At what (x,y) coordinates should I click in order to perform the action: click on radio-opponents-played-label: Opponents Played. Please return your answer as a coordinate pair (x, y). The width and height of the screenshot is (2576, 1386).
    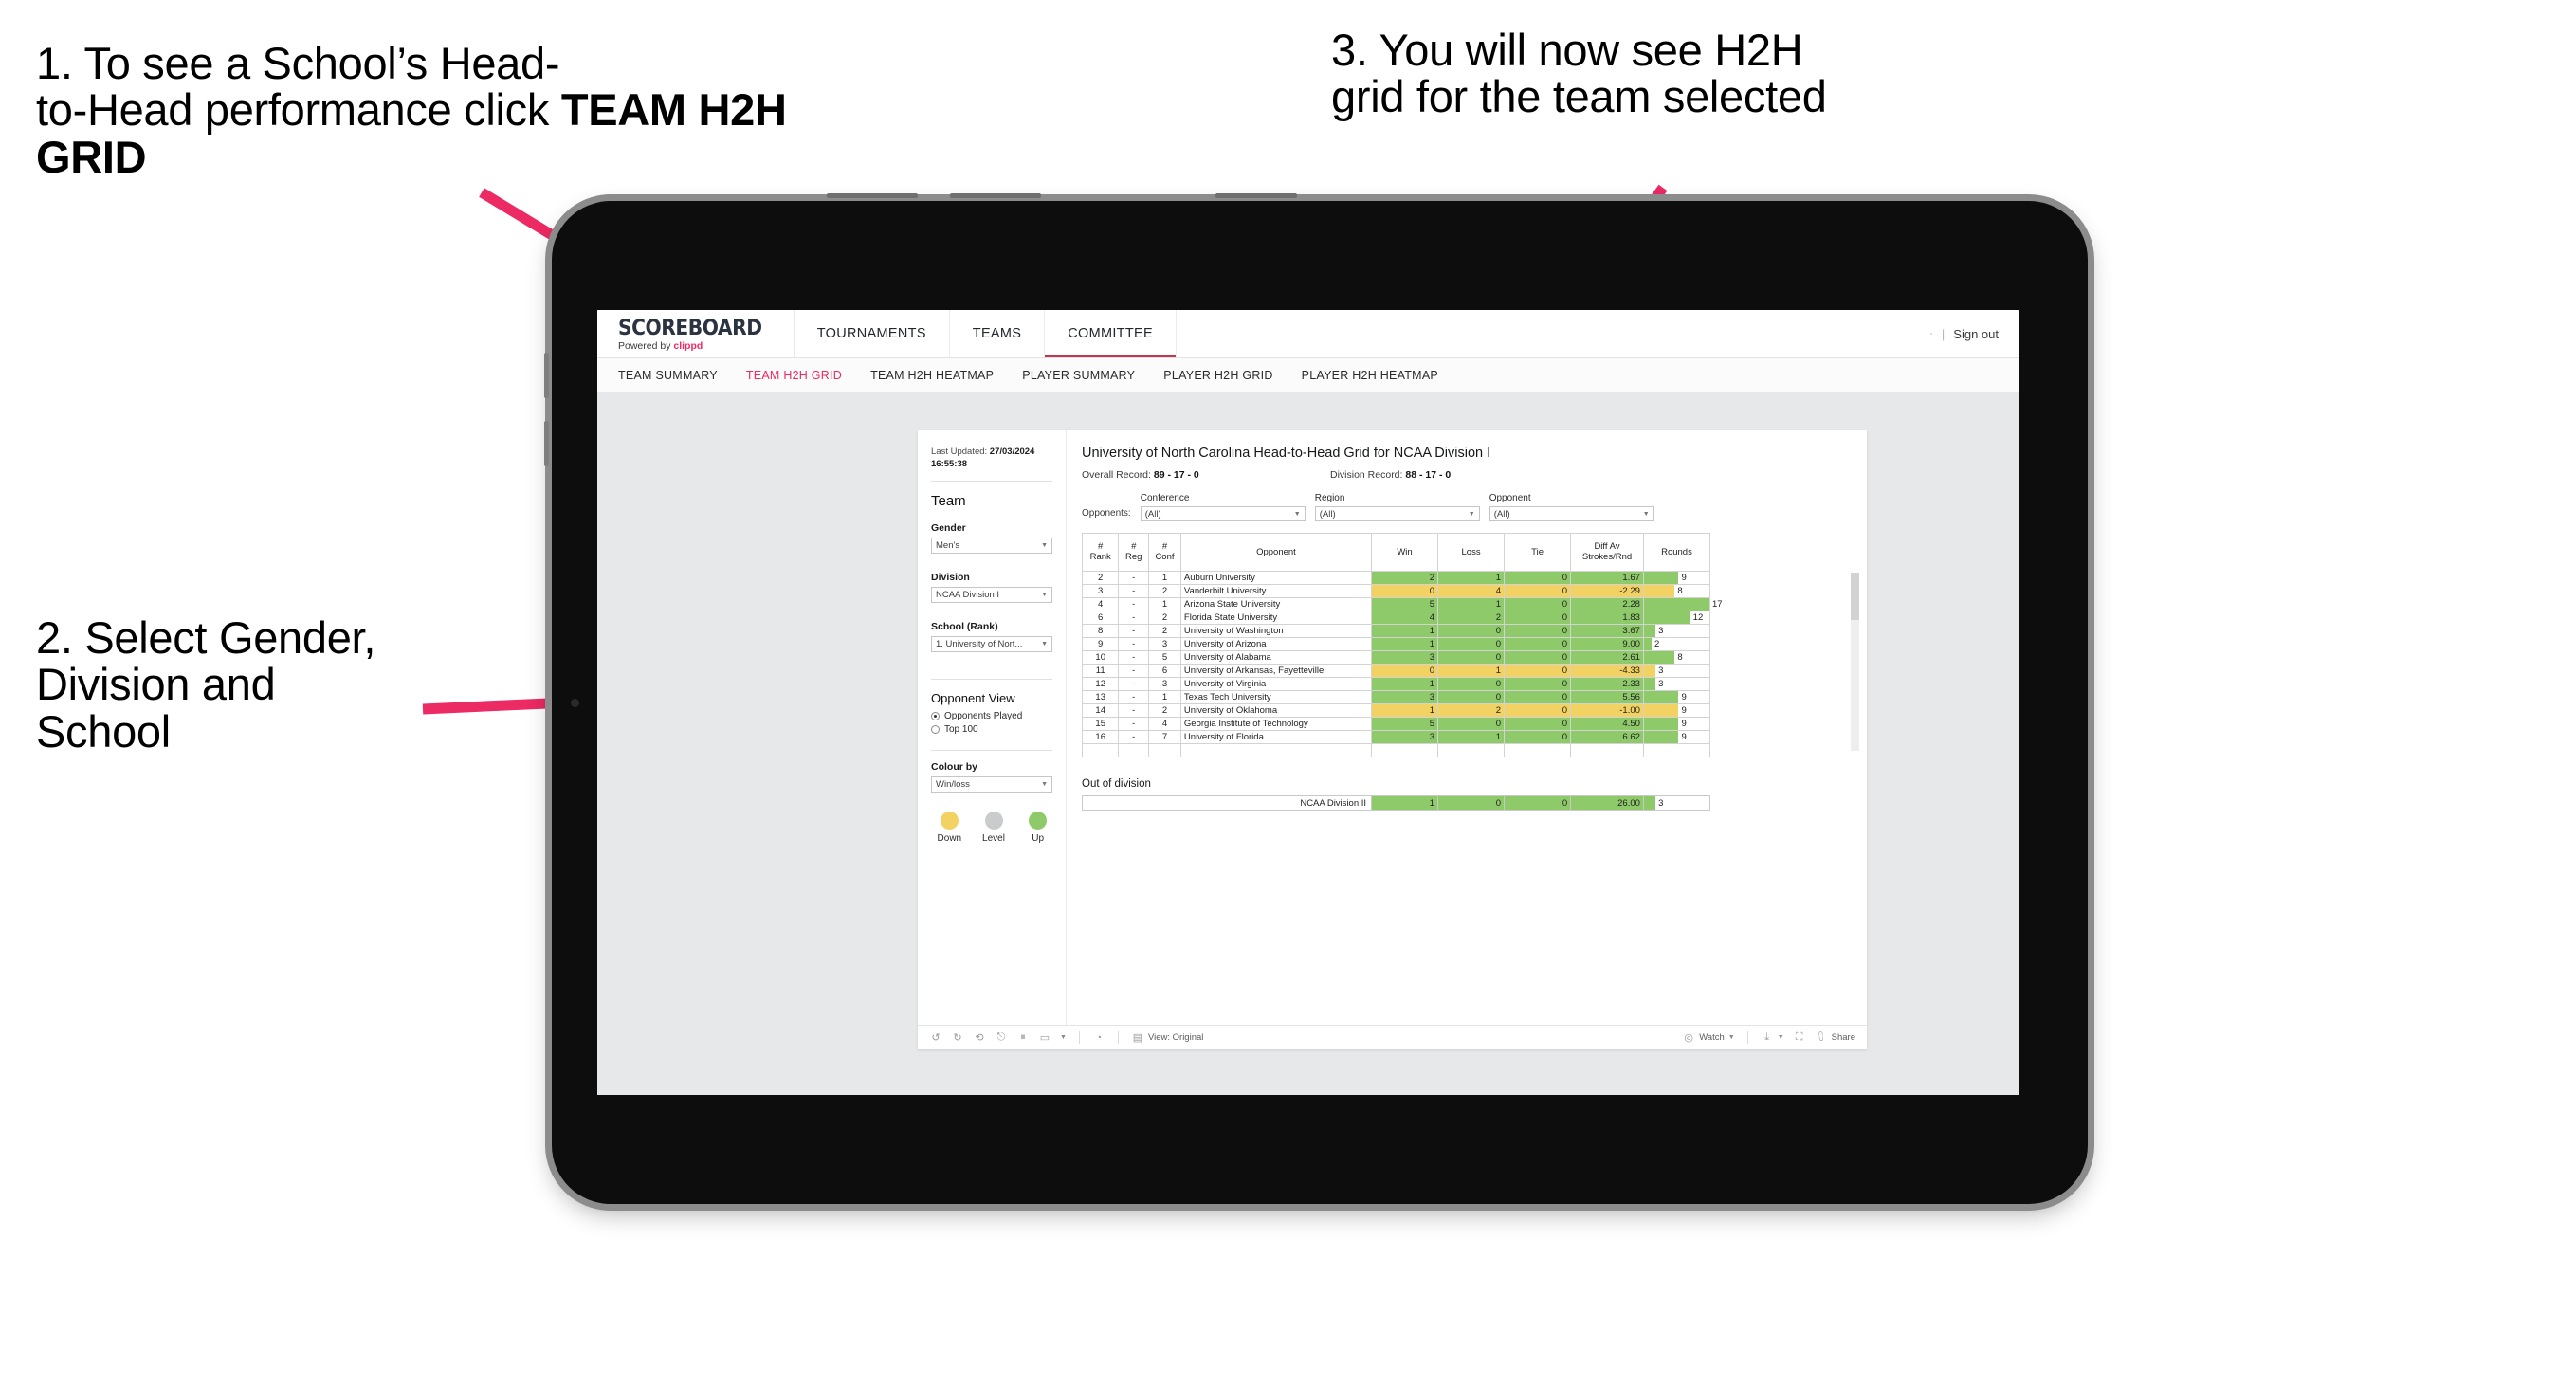
    Looking at the image, I should click on (983, 715).